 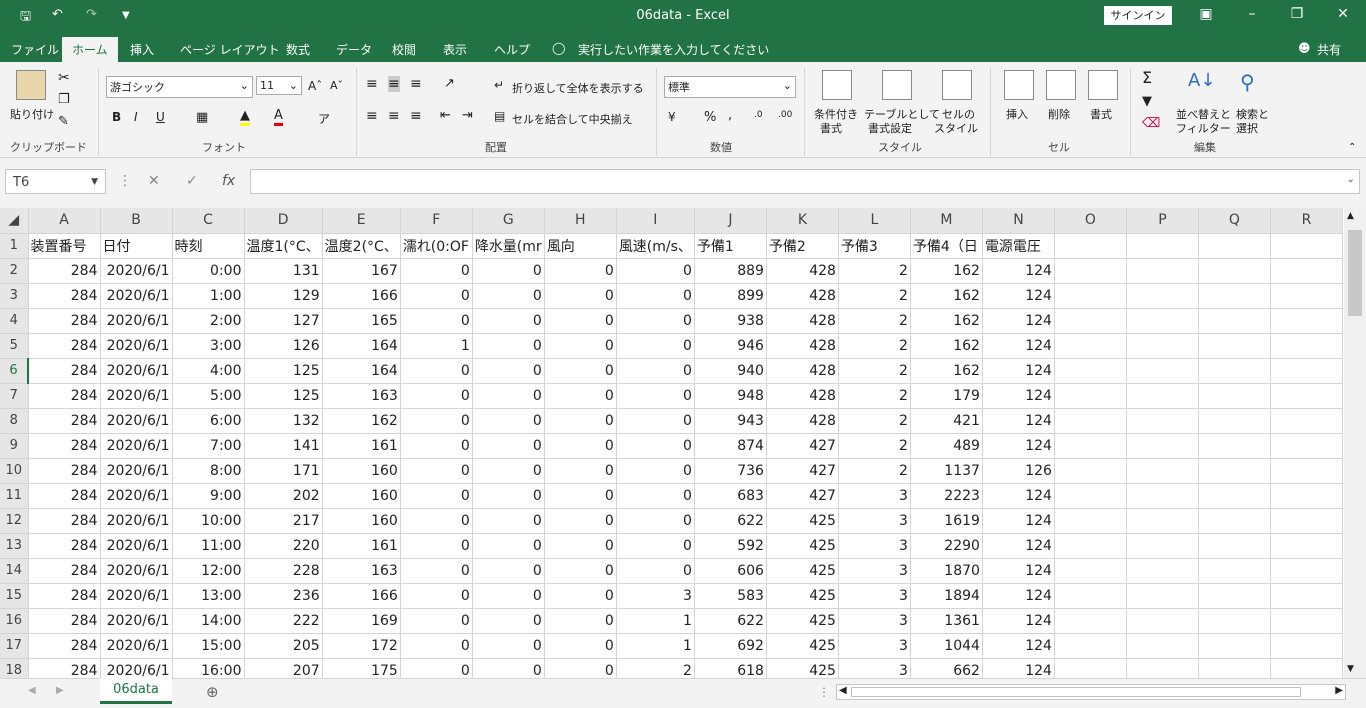 What do you see at coordinates (956, 128) in the screenshot?
I see `cell-styles-line2: スタイル` at bounding box center [956, 128].